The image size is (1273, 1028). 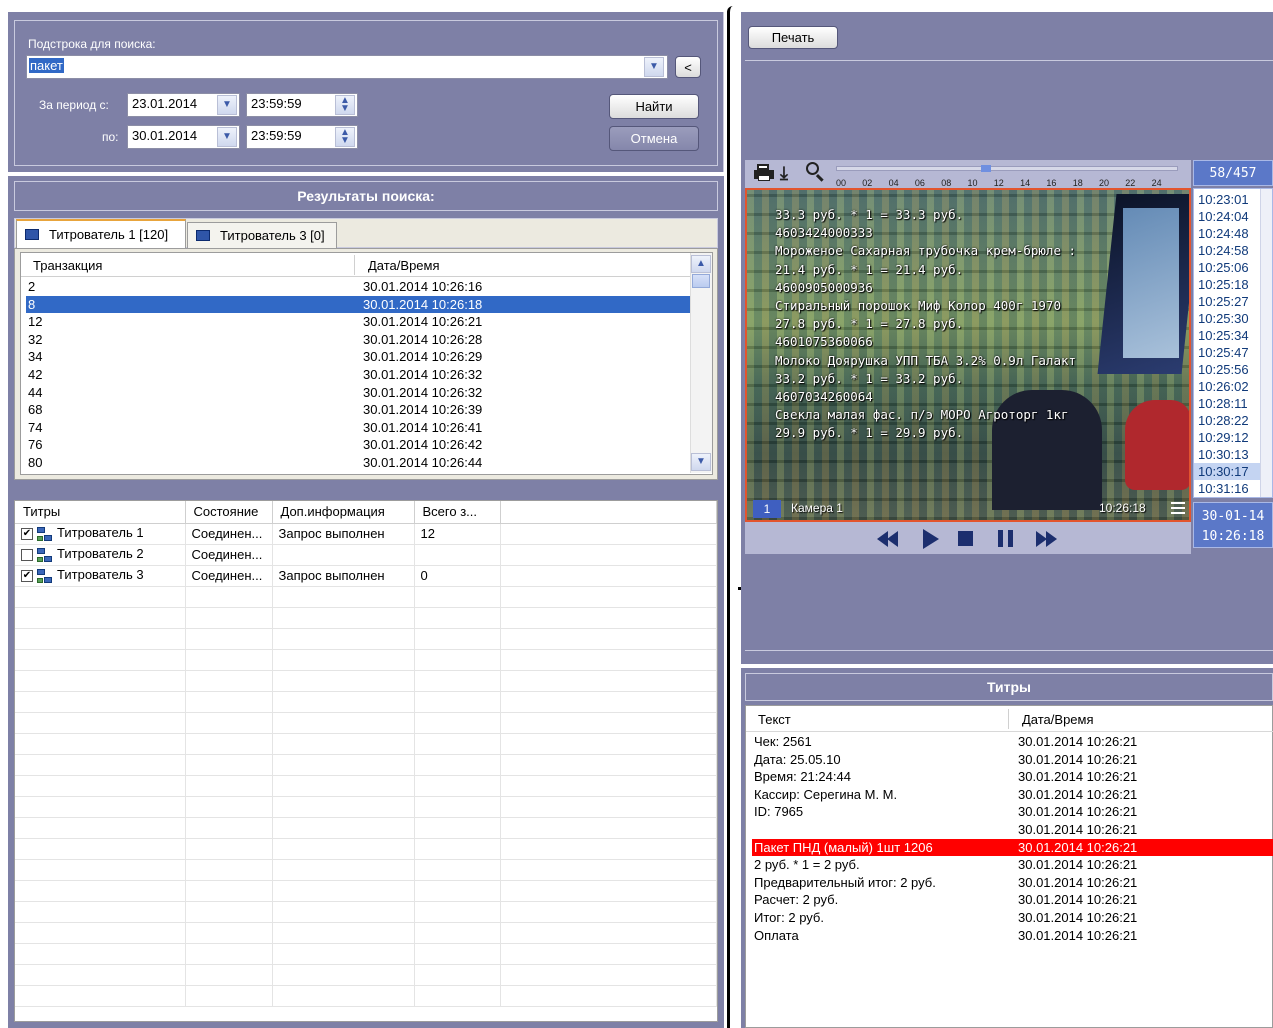 What do you see at coordinates (27, 555) in the screenshot?
I see `titrator-checkbox` at bounding box center [27, 555].